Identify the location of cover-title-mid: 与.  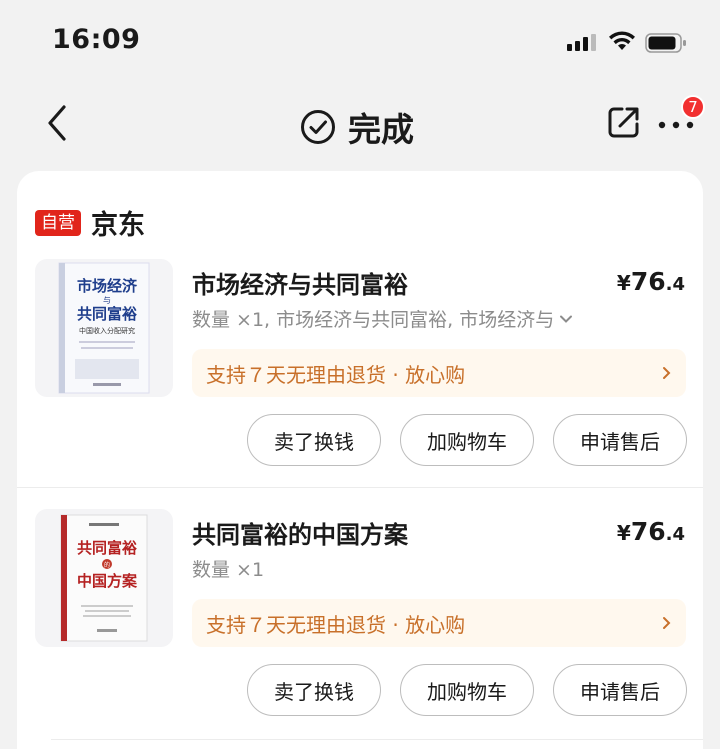
(107, 300).